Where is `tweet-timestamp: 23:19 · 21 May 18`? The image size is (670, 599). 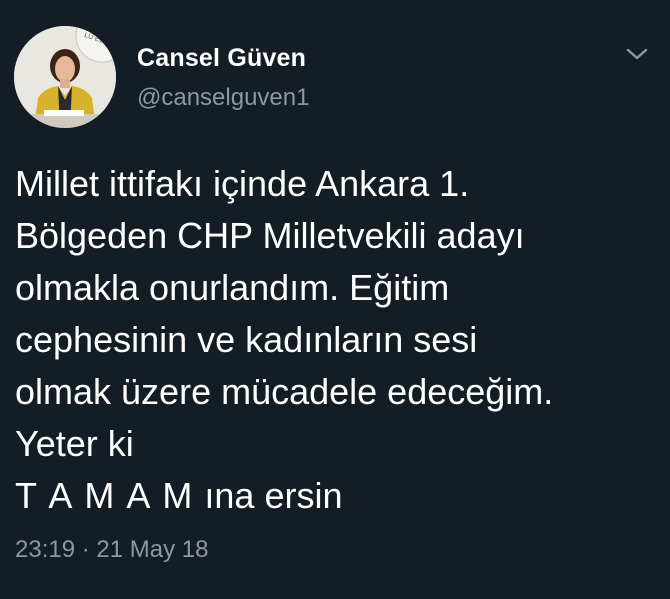 tweet-timestamp: 23:19 · 21 May 18 is located at coordinates (111, 550).